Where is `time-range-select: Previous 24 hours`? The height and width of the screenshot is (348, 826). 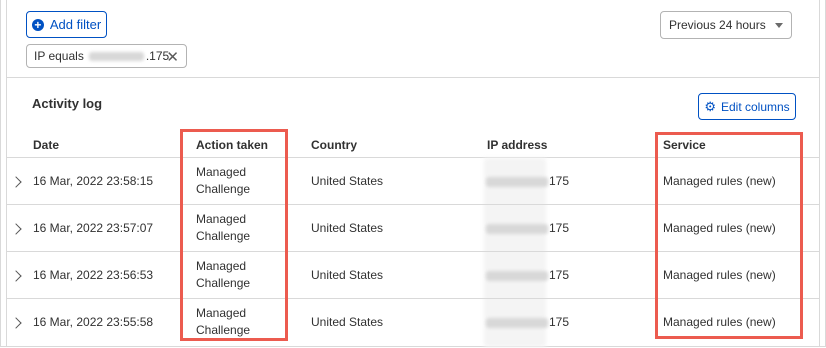 time-range-select: Previous 24 hours is located at coordinates (726, 25).